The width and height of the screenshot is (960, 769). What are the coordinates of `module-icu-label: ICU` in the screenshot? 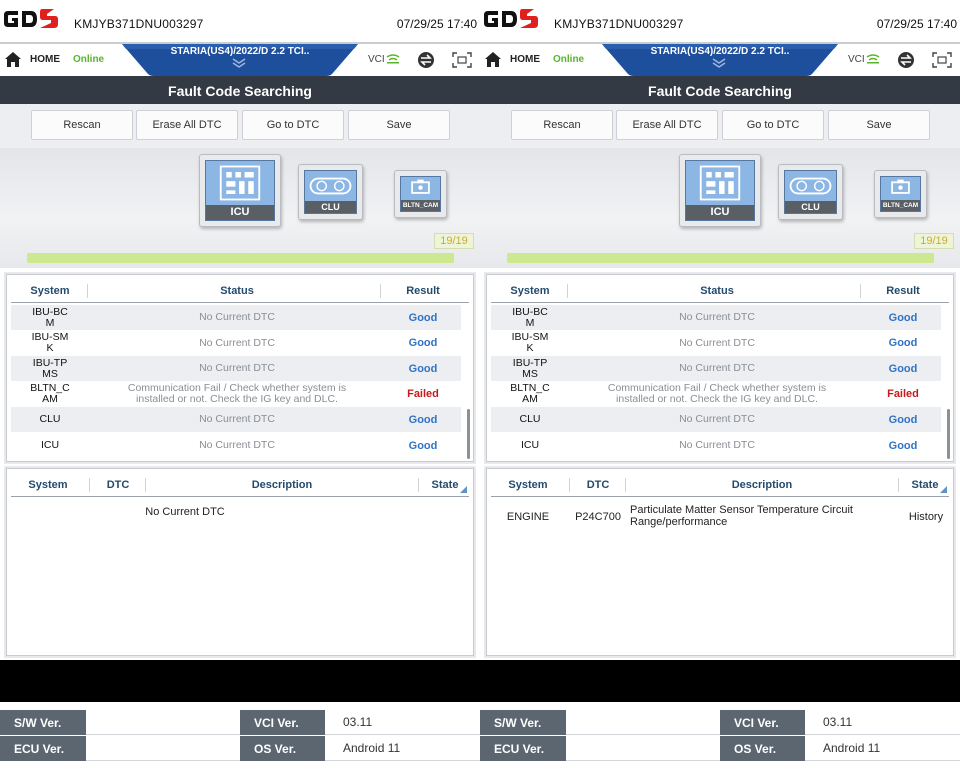 It's located at (720, 212).